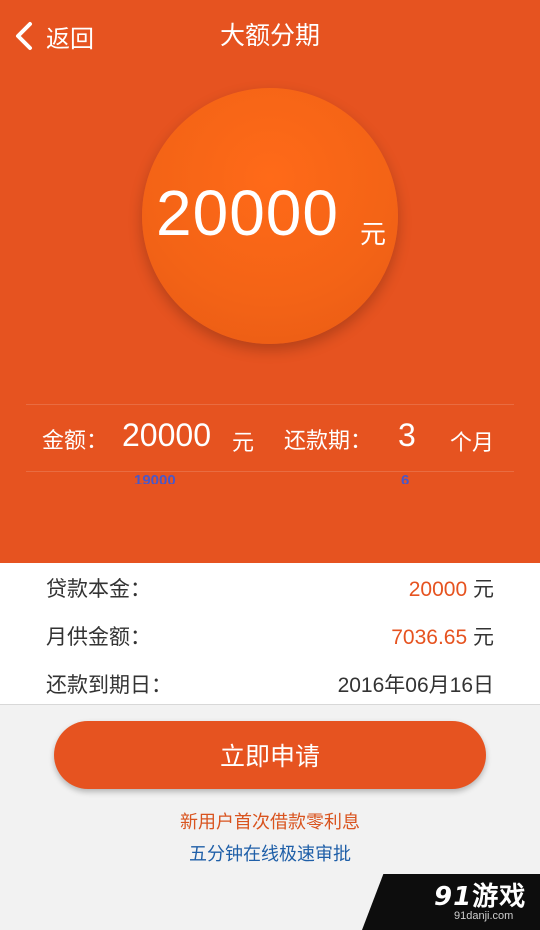 This screenshot has width=540, height=930. What do you see at coordinates (270, 755) in the screenshot?
I see `apply-button: 立即申请` at bounding box center [270, 755].